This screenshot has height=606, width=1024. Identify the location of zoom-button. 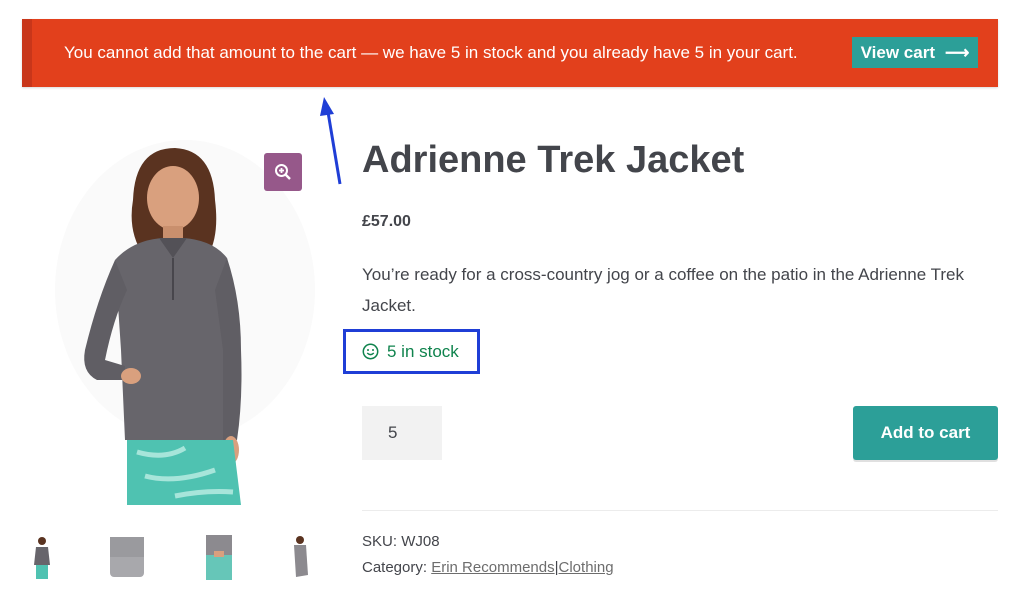
(283, 172).